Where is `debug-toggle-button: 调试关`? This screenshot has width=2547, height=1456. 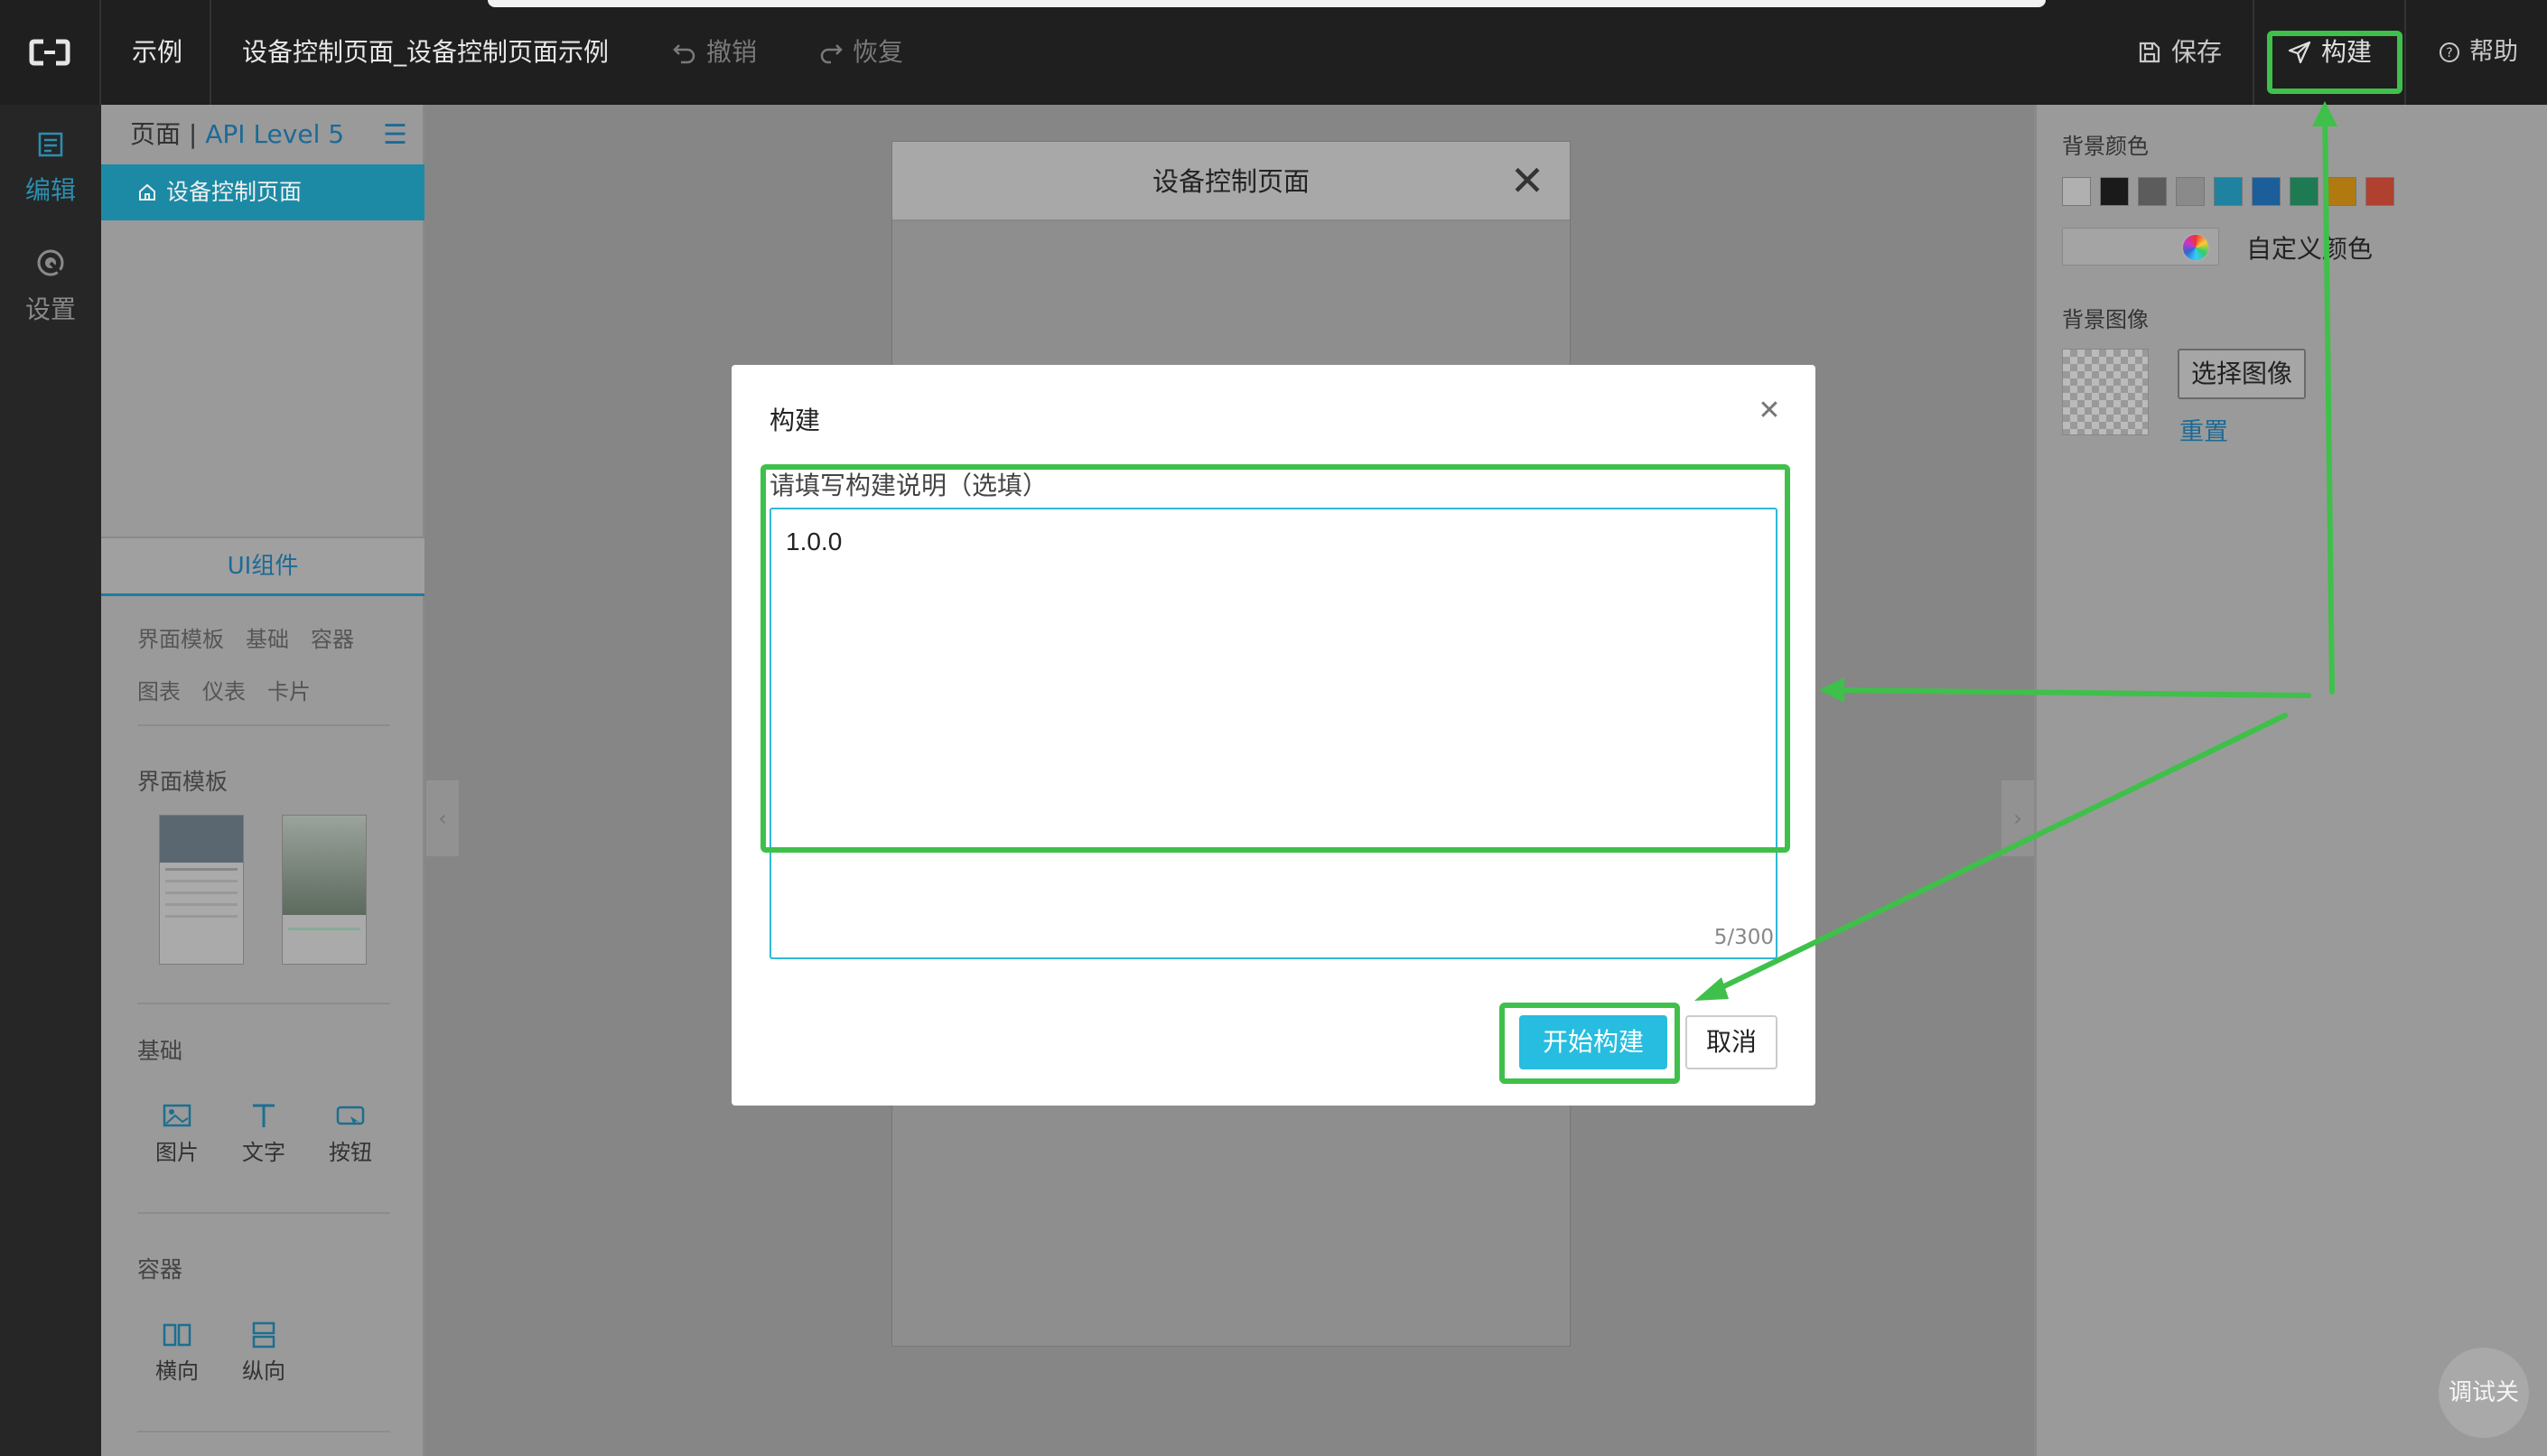
debug-toggle-button: 调试关 is located at coordinates (2484, 1393).